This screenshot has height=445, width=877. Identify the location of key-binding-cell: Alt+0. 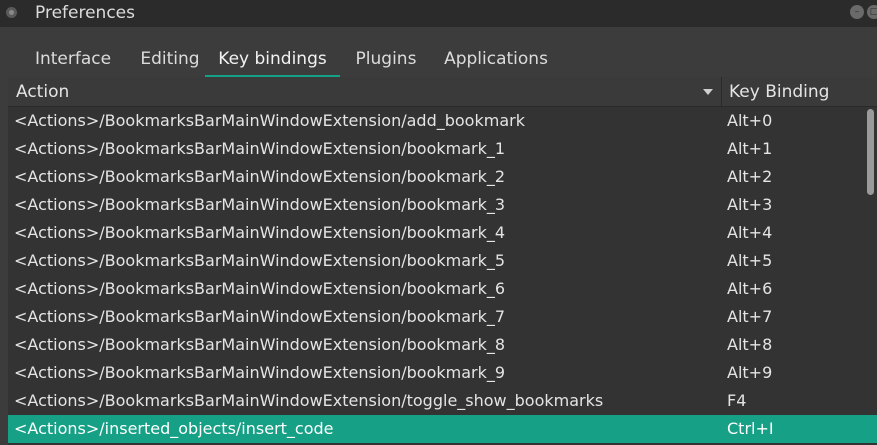
(749, 120).